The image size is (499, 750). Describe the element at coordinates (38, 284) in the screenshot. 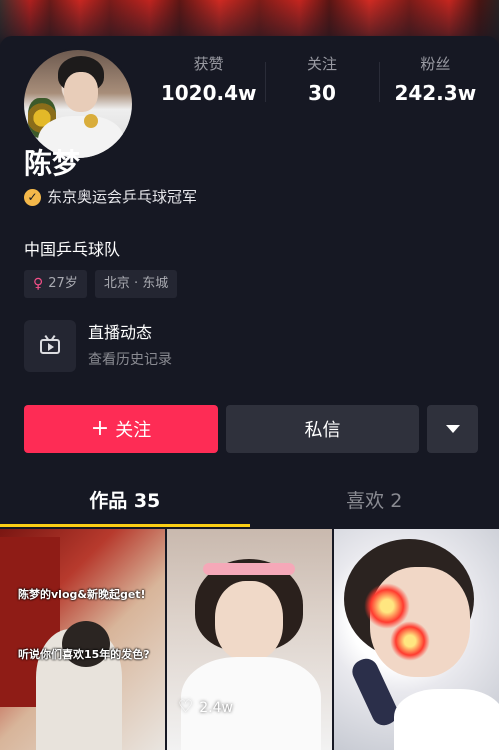

I see `female-icon: ♀` at that location.